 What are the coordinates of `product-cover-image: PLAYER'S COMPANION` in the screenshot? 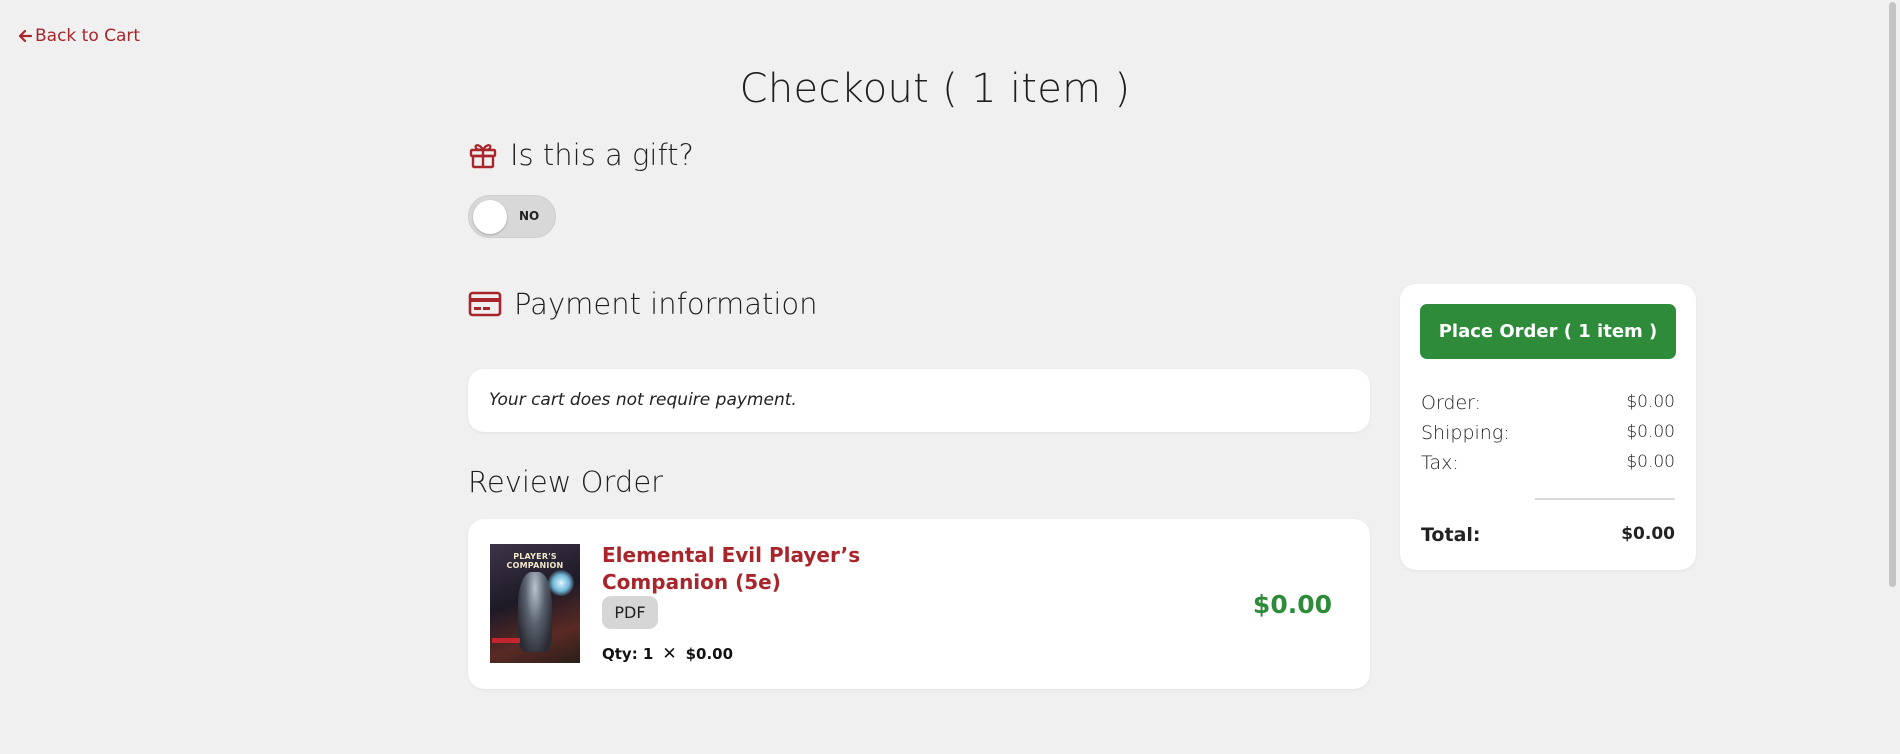 It's located at (535, 603).